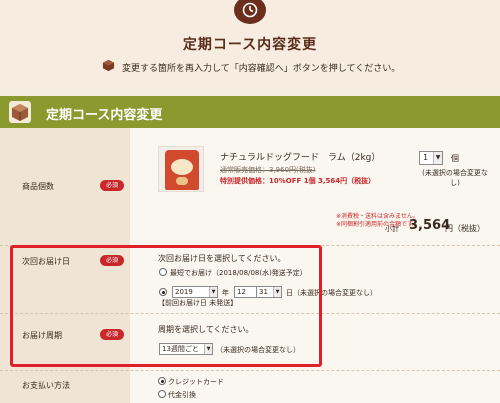  What do you see at coordinates (298, 181) in the screenshot?
I see `special-price: 特別提供価格：10%OFF 1個 3,564円（税抜）` at bounding box center [298, 181].